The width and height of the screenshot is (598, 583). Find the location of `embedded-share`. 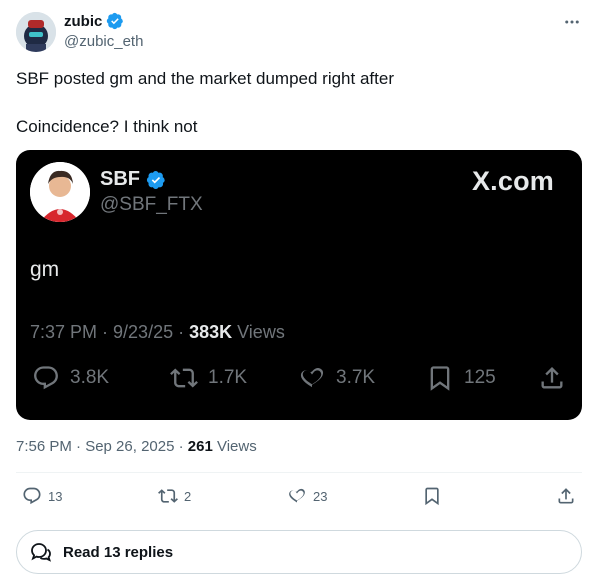

embedded-share is located at coordinates (552, 378).